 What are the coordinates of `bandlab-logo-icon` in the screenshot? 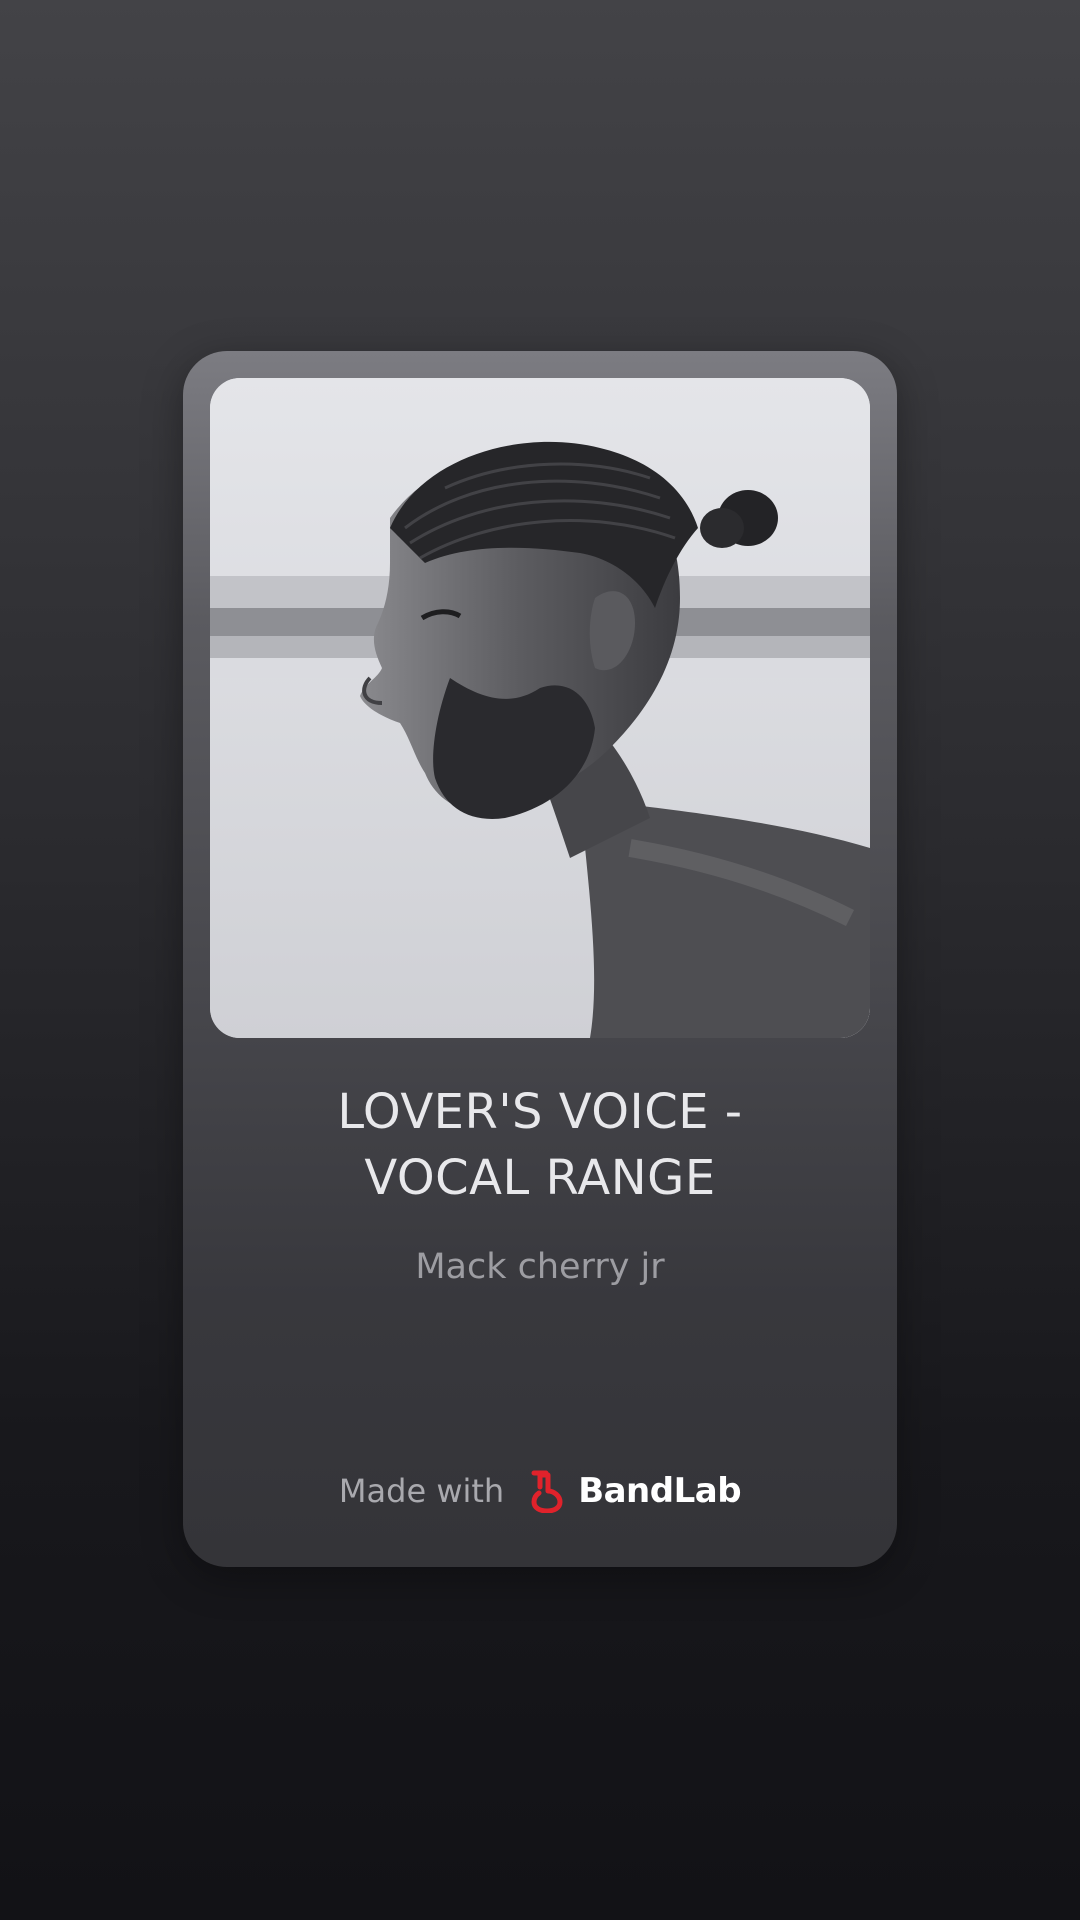 It's located at (547, 1491).